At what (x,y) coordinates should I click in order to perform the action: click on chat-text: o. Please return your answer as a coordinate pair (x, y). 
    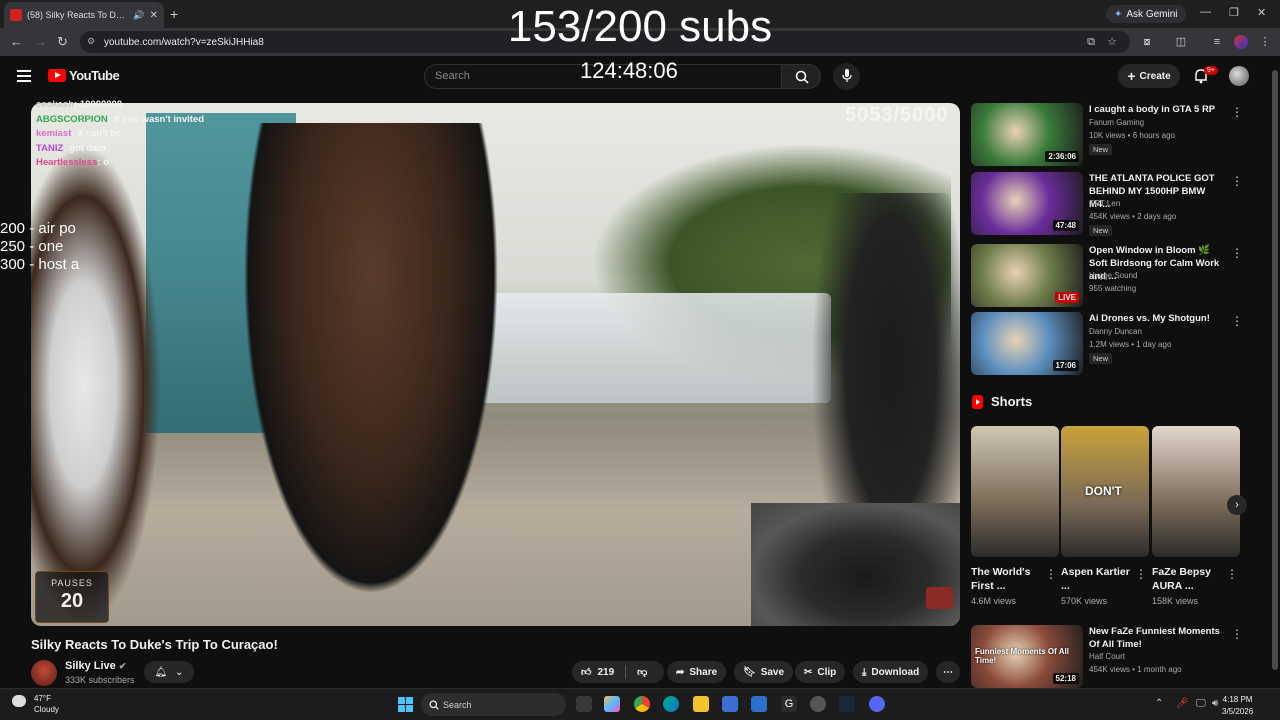
    Looking at the image, I should click on (106, 162).